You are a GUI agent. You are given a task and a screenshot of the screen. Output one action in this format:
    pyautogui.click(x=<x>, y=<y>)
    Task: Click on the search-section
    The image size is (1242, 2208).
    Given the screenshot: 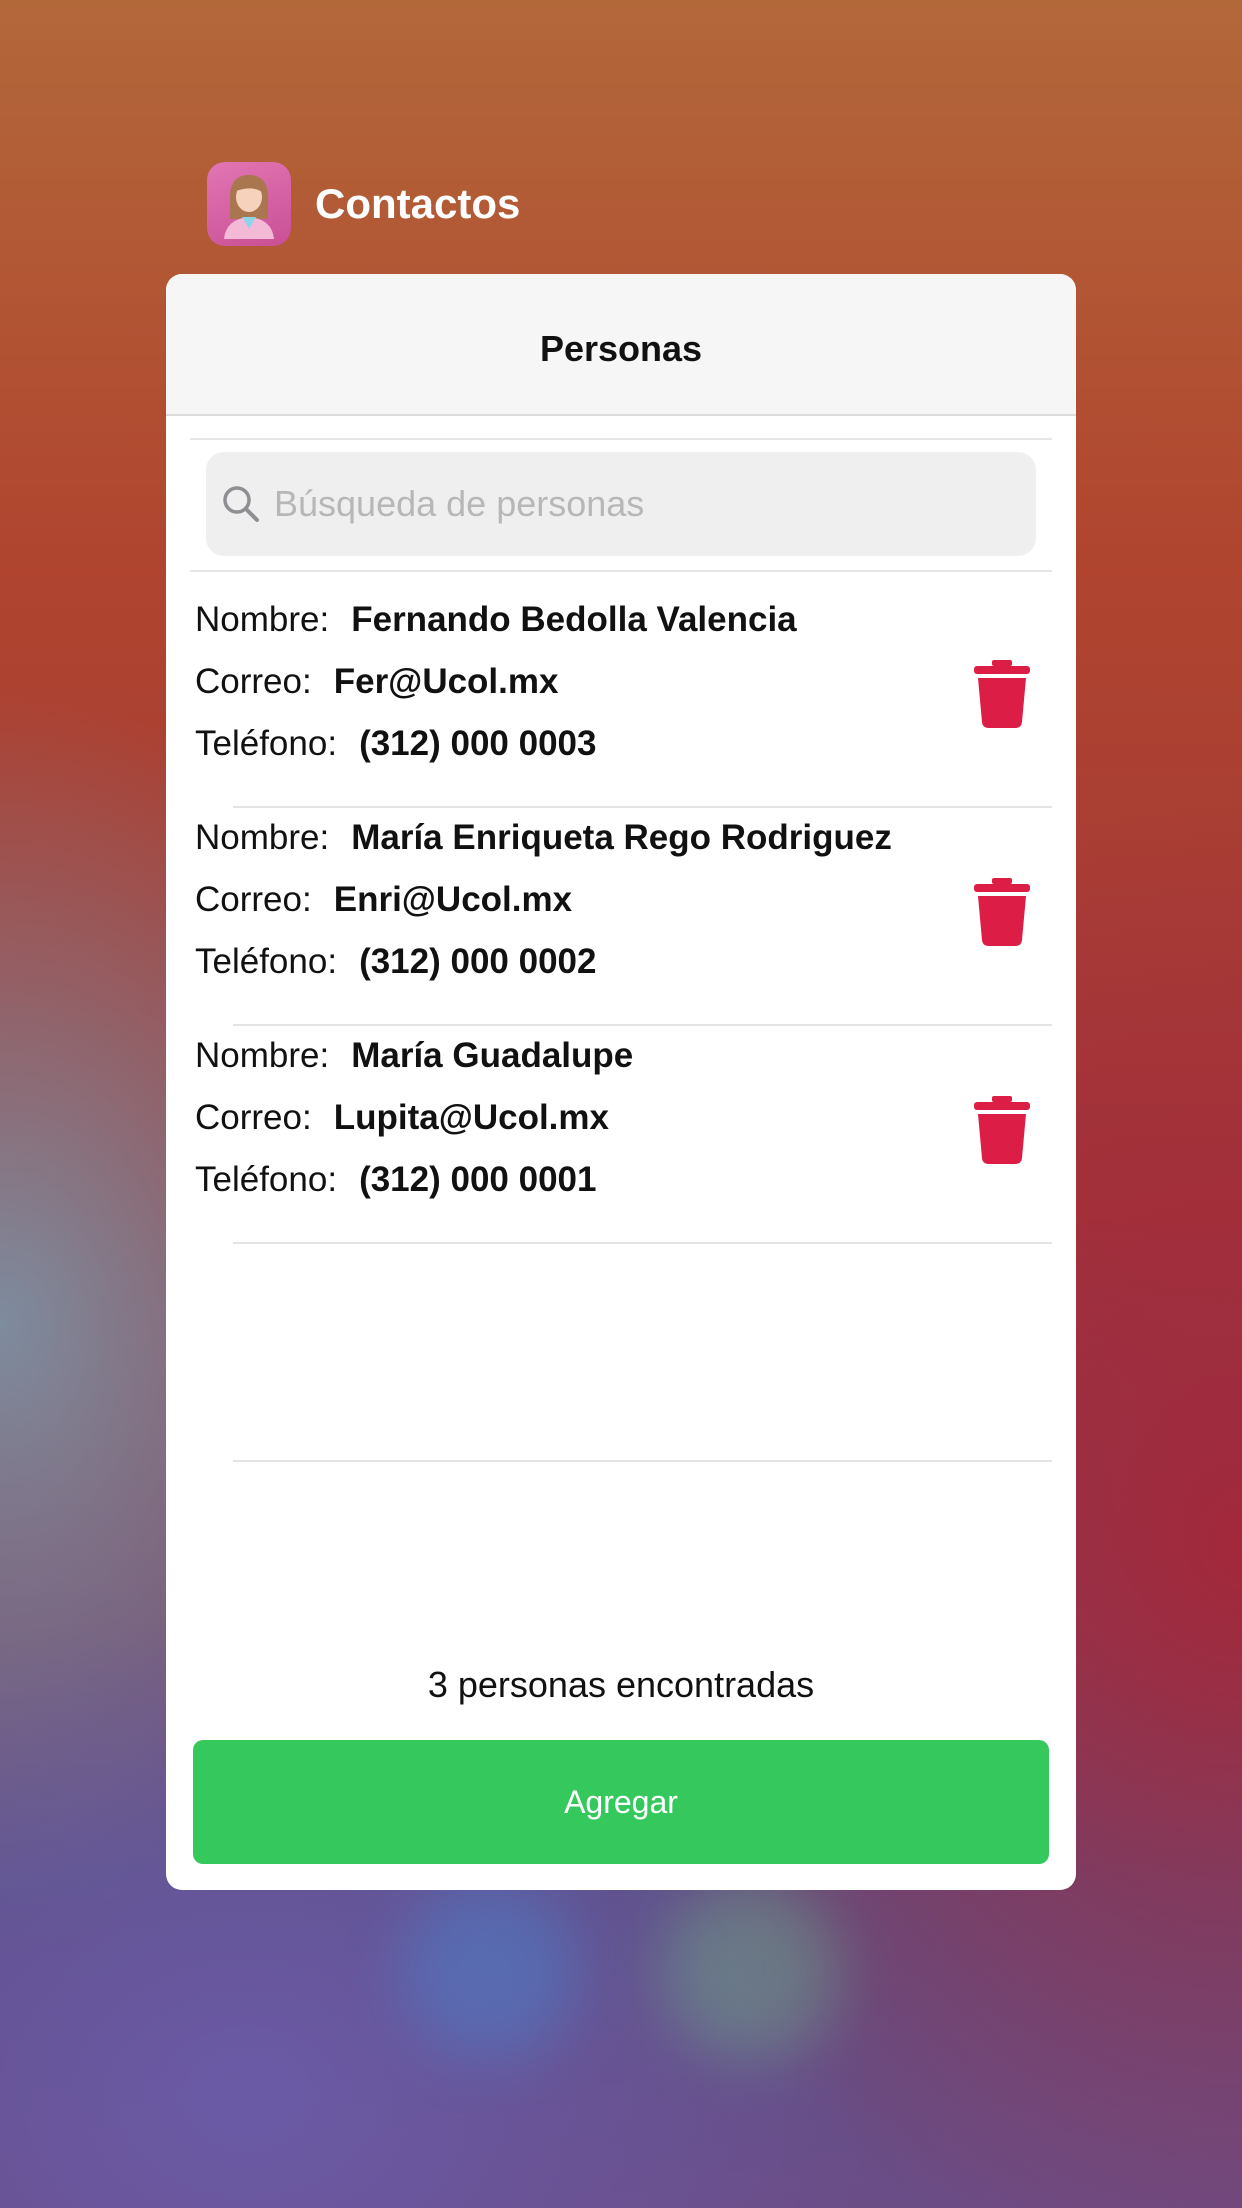 What is the action you would take?
    pyautogui.click(x=621, y=497)
    